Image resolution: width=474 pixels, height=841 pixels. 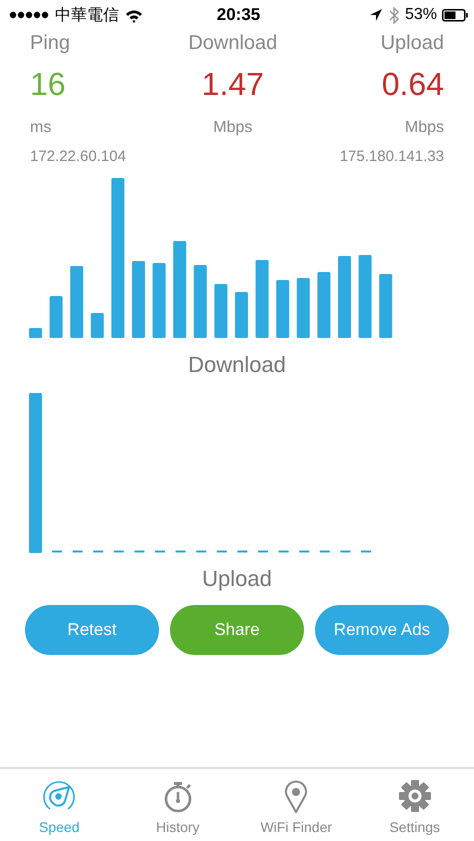 I want to click on bluetooth-icon, so click(x=394, y=15).